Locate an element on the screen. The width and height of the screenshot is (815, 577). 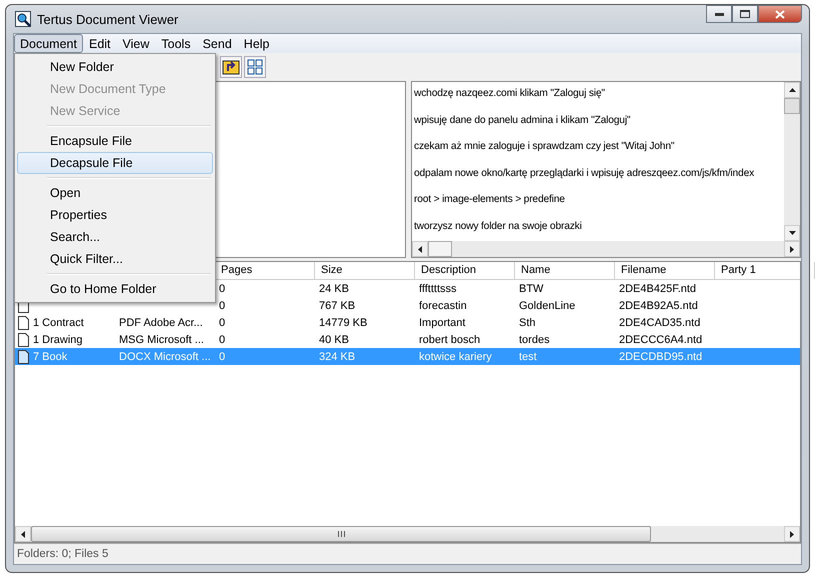
magnifier-icon is located at coordinates (23, 19).